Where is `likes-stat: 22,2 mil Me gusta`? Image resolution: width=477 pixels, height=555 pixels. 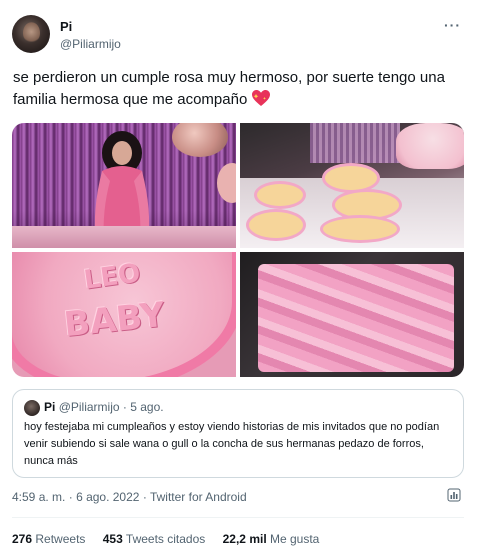 likes-stat: 22,2 mil Me gusta is located at coordinates (271, 539).